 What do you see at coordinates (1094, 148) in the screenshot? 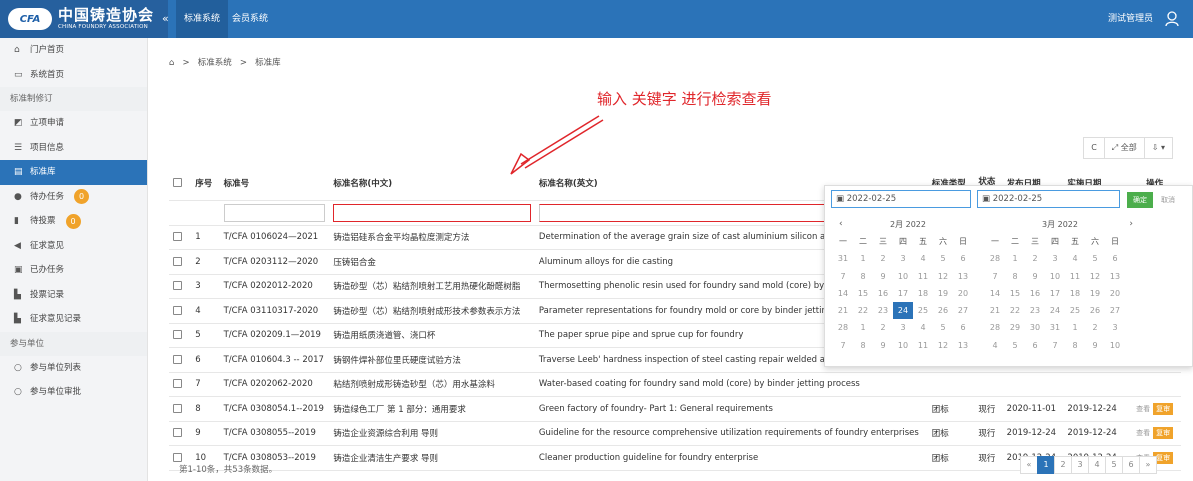
I see `refresh-button: C` at bounding box center [1094, 148].